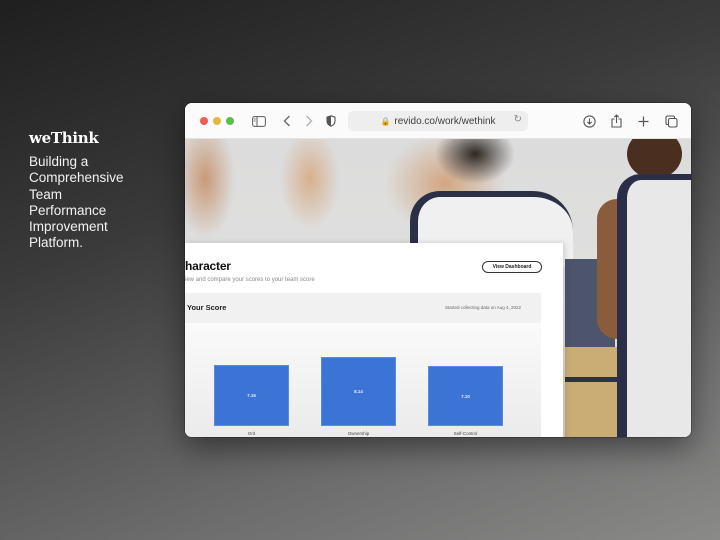 This screenshot has height=540, width=720. What do you see at coordinates (482, 307) in the screenshot?
I see `data-collection-note: Started collecting data on Aug 4, 2022` at bounding box center [482, 307].